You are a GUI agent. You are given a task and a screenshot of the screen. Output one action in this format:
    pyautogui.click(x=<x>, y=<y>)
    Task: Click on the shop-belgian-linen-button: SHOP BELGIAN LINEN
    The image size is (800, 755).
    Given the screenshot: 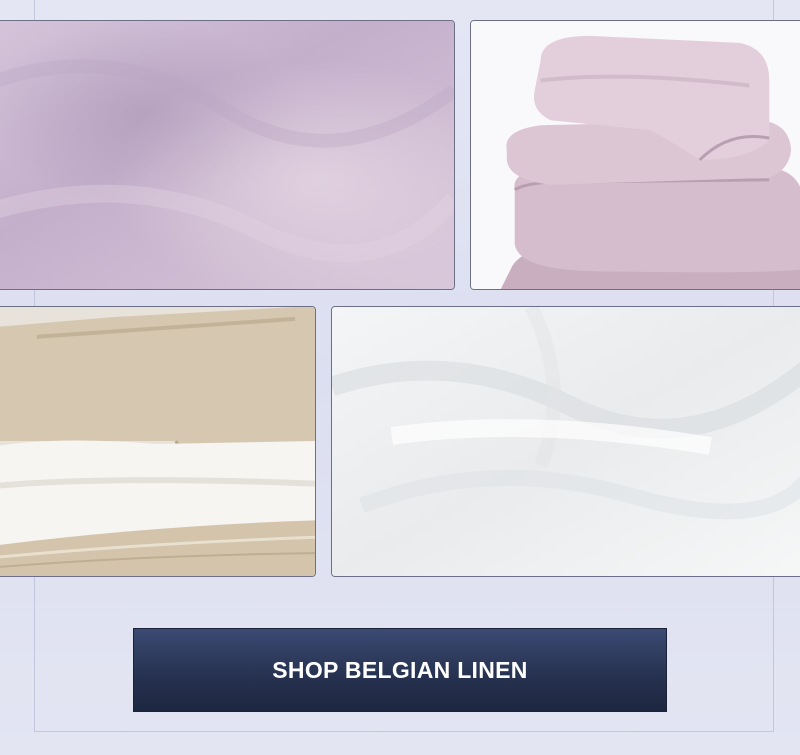 What is the action you would take?
    pyautogui.click(x=400, y=670)
    